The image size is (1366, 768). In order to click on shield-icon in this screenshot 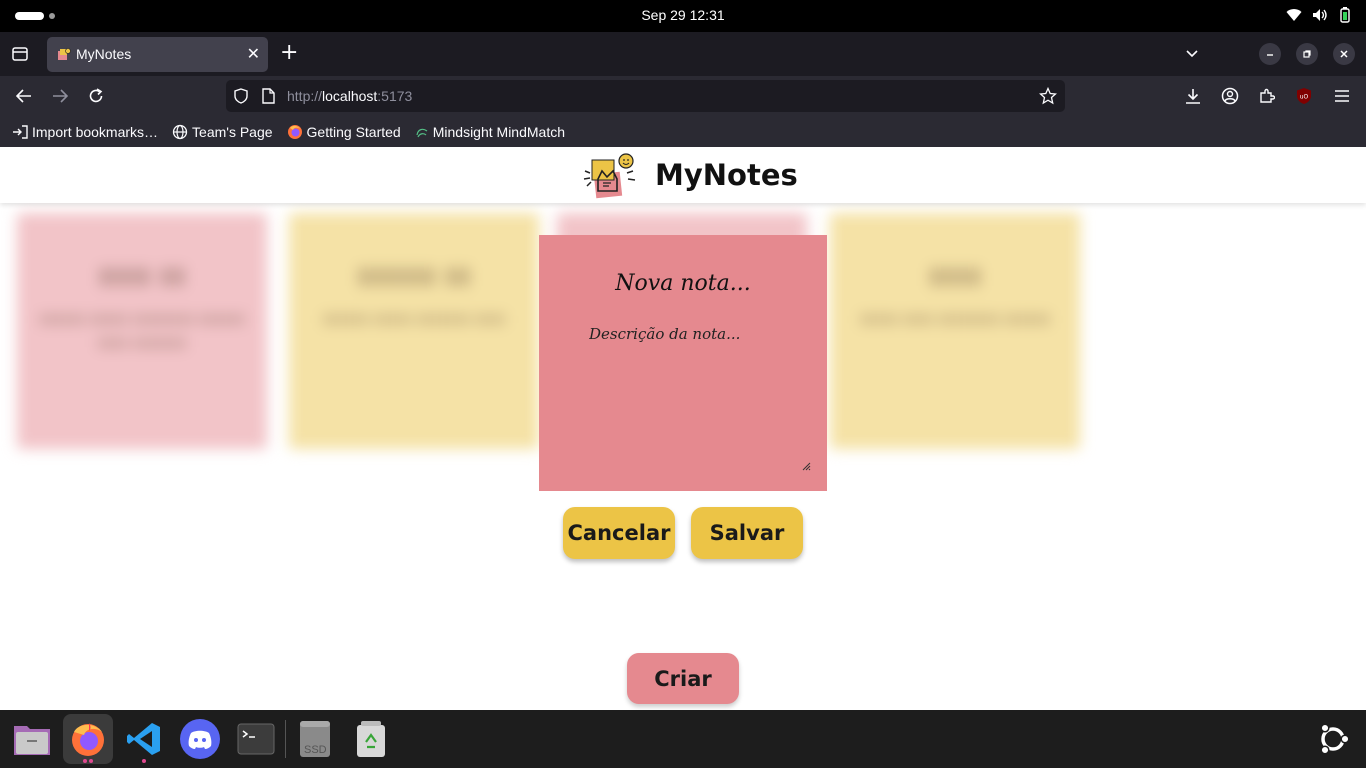, I will do `click(241, 96)`.